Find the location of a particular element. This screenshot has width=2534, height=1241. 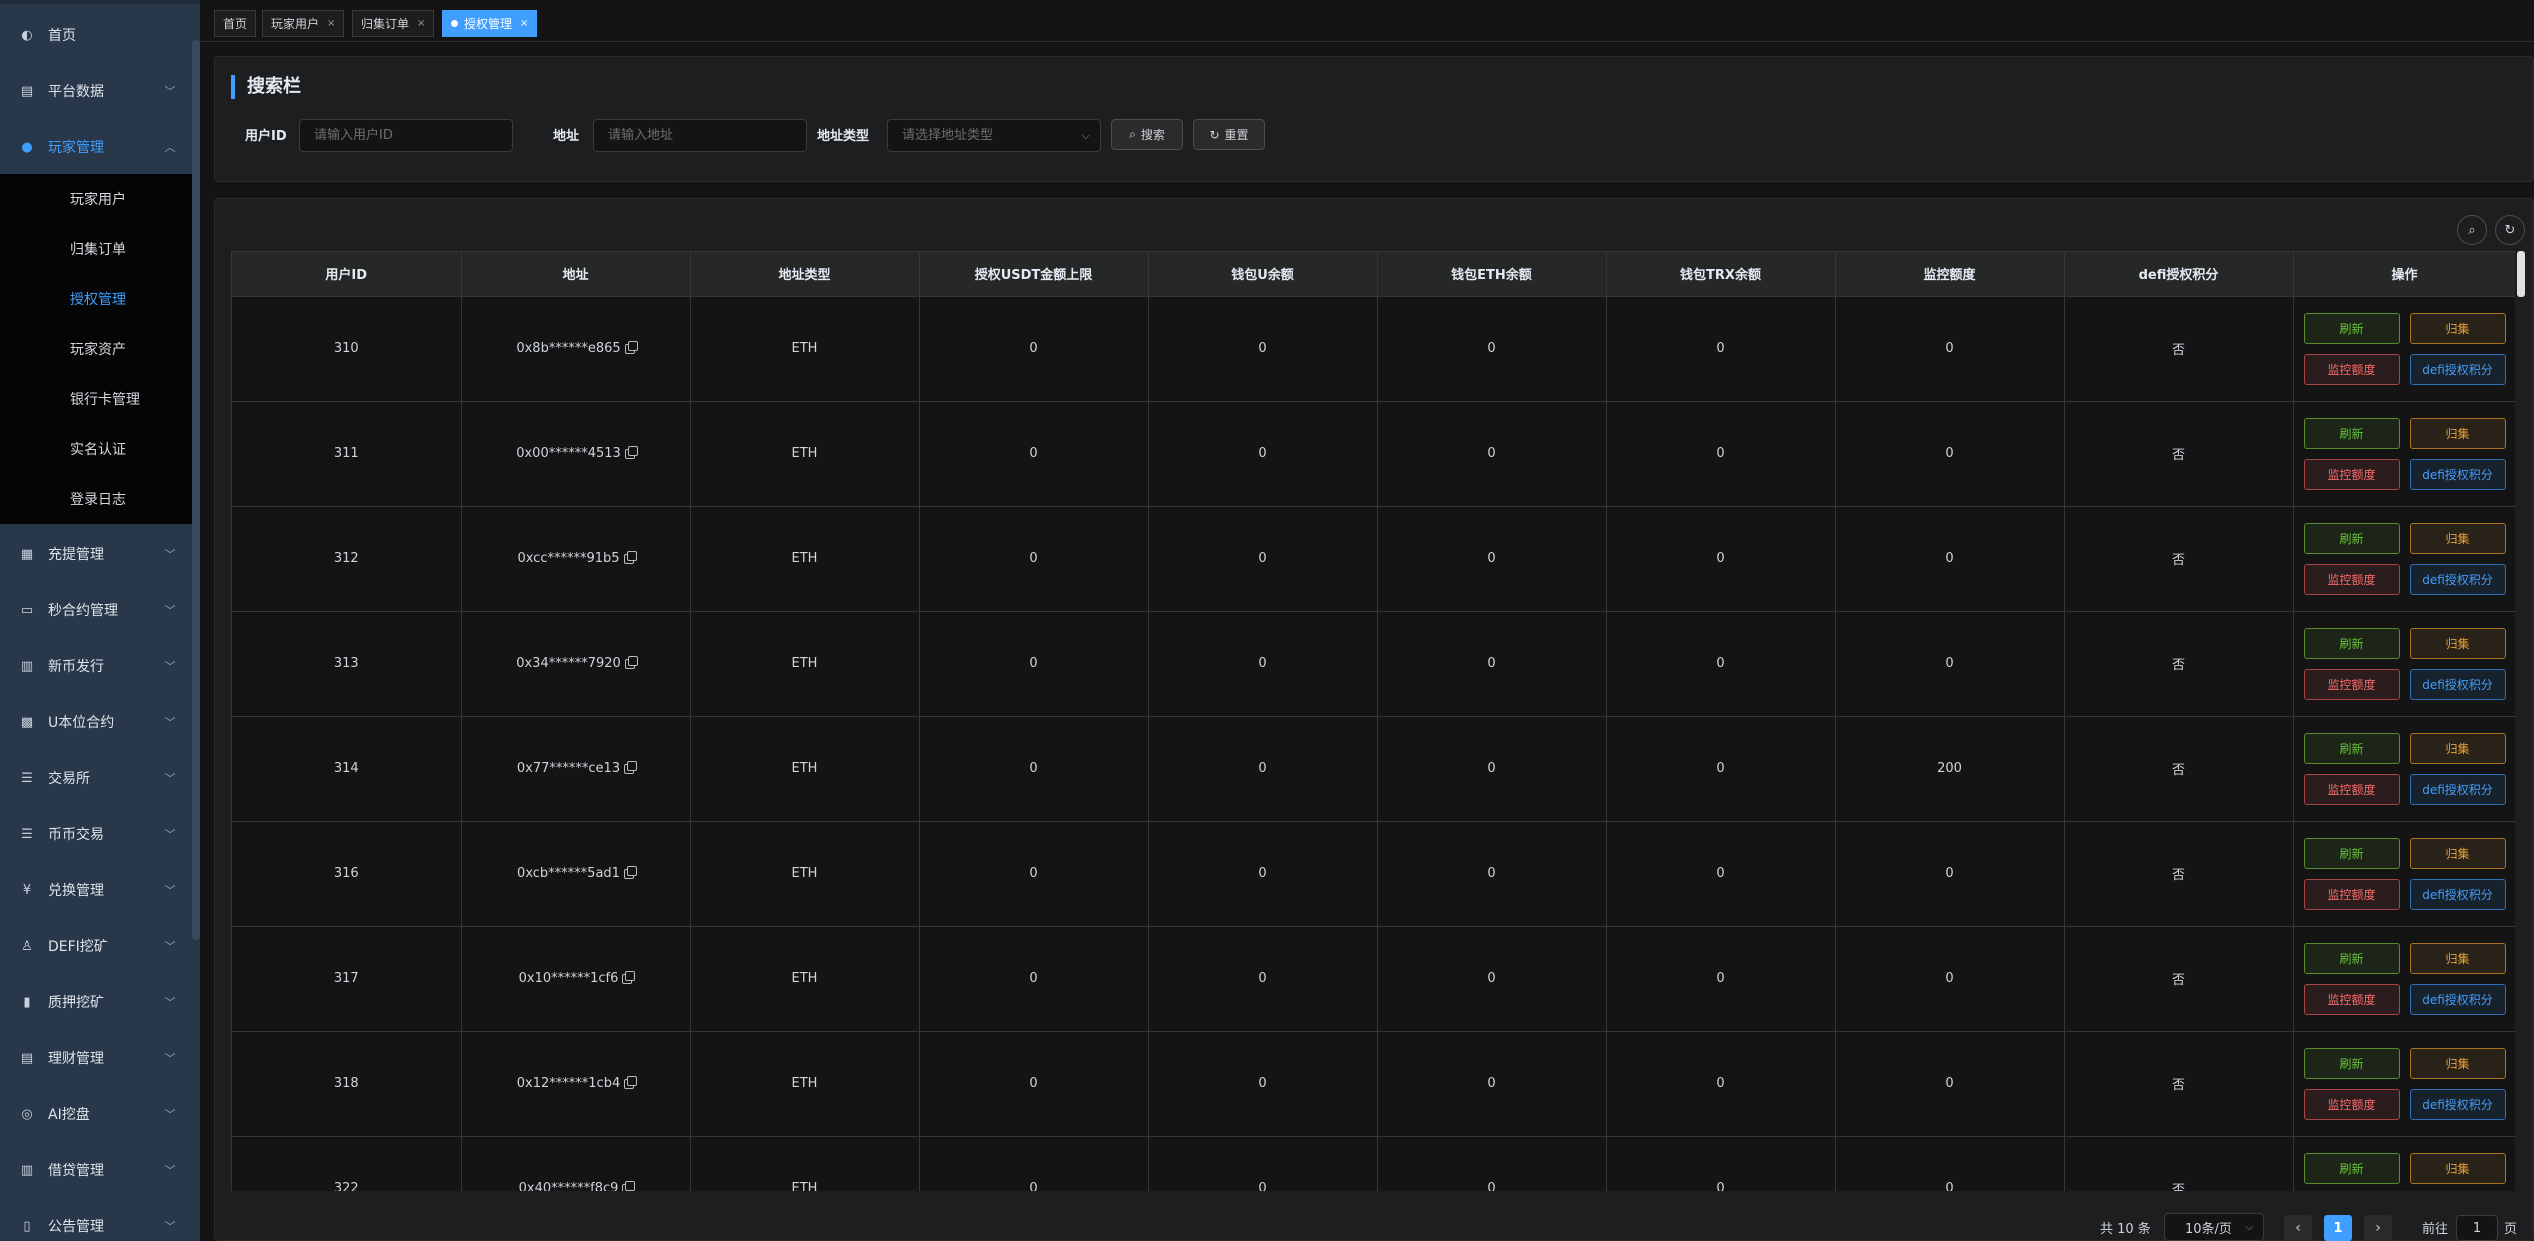

sidebar-item-12: ▤ 理财管理 ﹀ is located at coordinates (100, 1058).